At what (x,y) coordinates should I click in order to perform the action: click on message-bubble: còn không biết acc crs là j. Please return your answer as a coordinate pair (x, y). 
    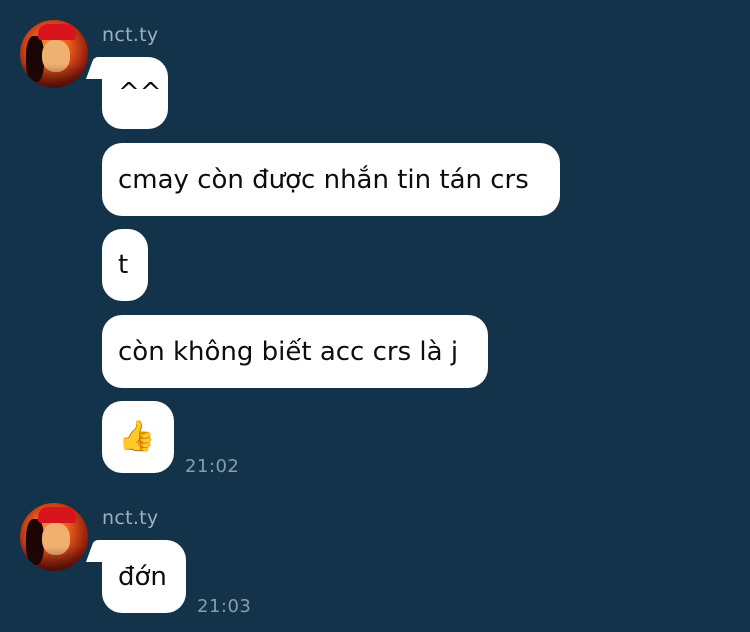
    Looking at the image, I should click on (295, 351).